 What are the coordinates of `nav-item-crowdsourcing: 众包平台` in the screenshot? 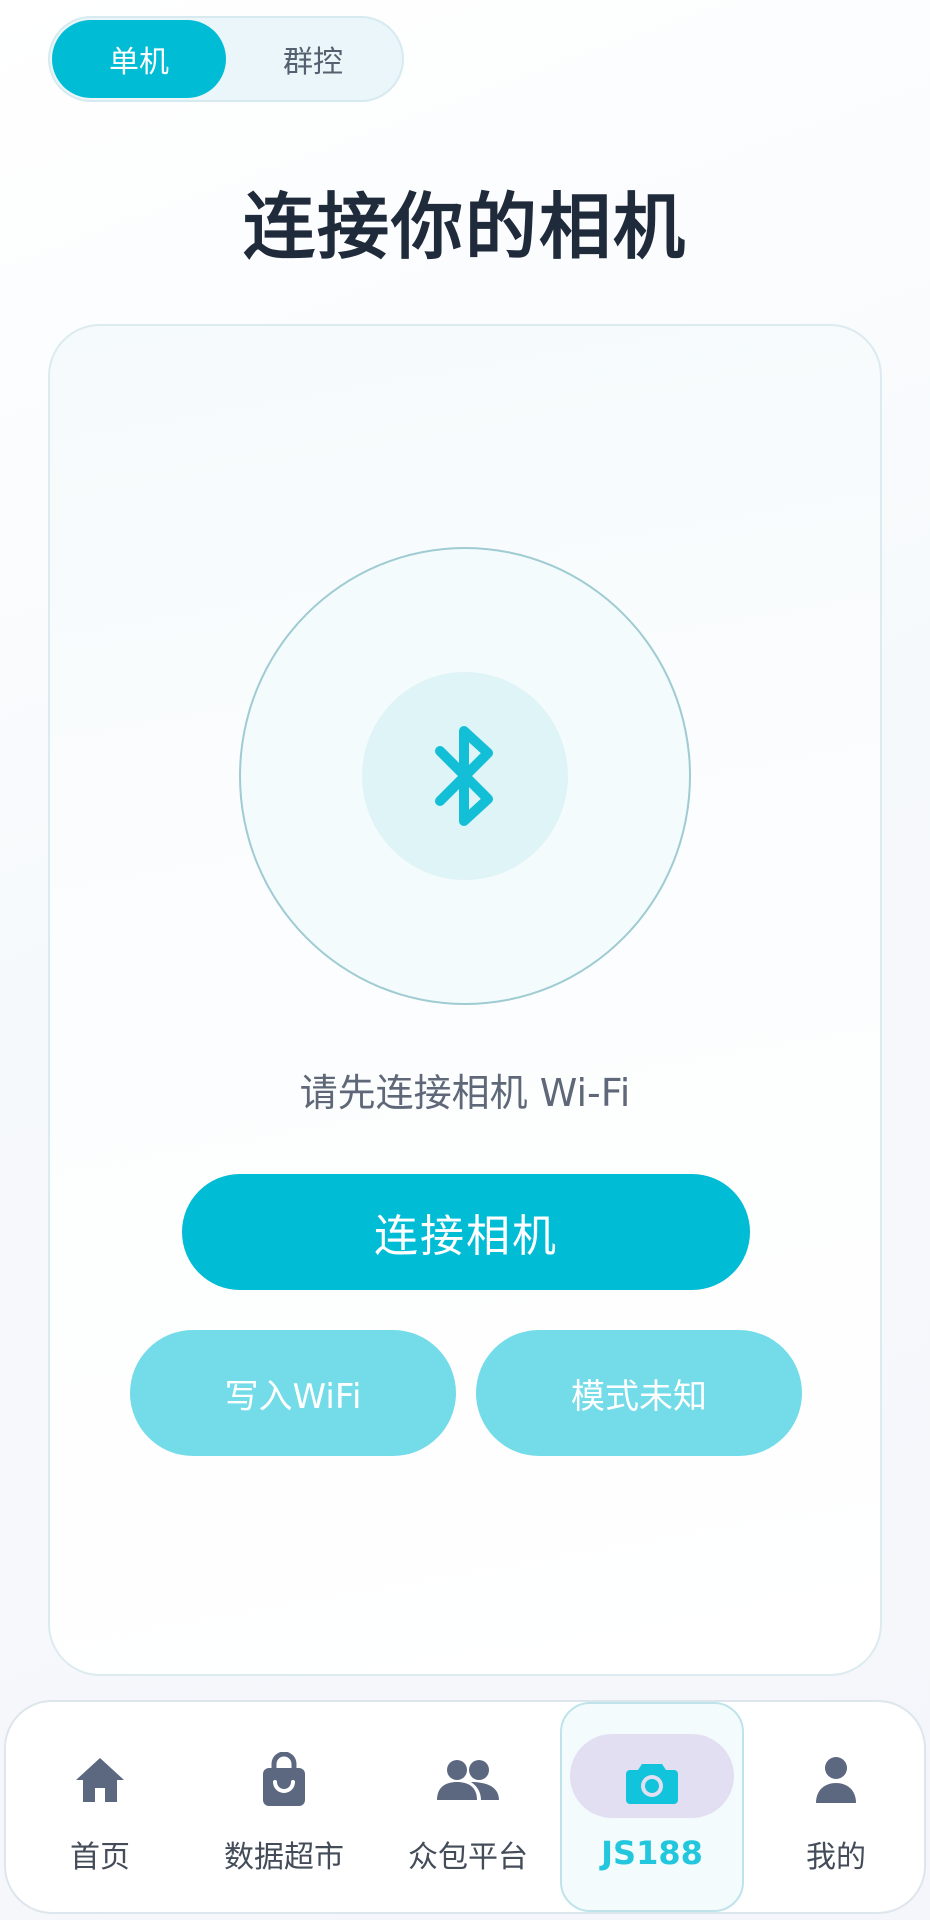 It's located at (468, 1807).